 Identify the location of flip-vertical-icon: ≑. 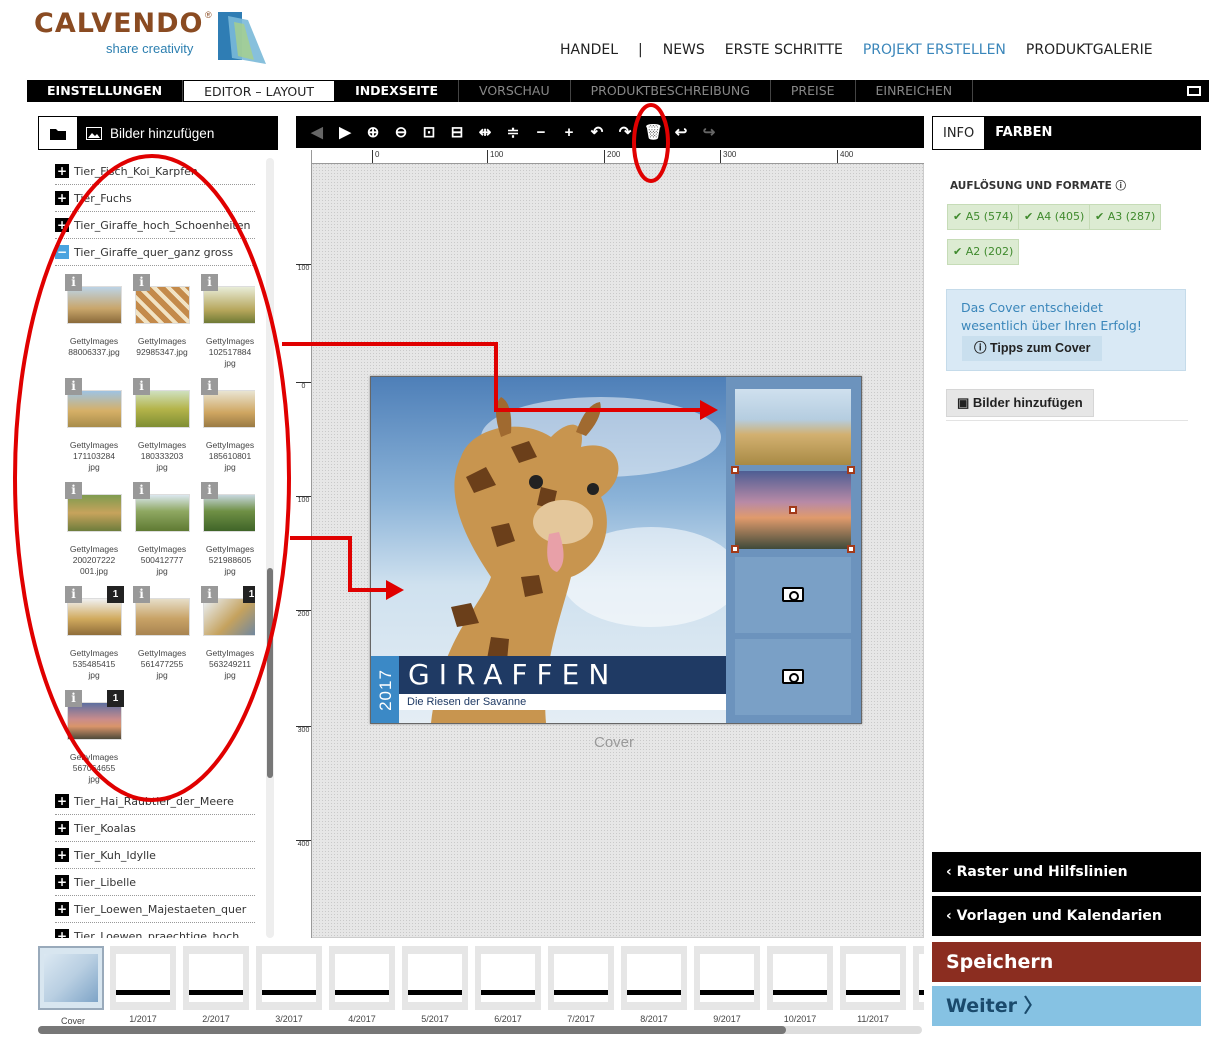
(513, 132).